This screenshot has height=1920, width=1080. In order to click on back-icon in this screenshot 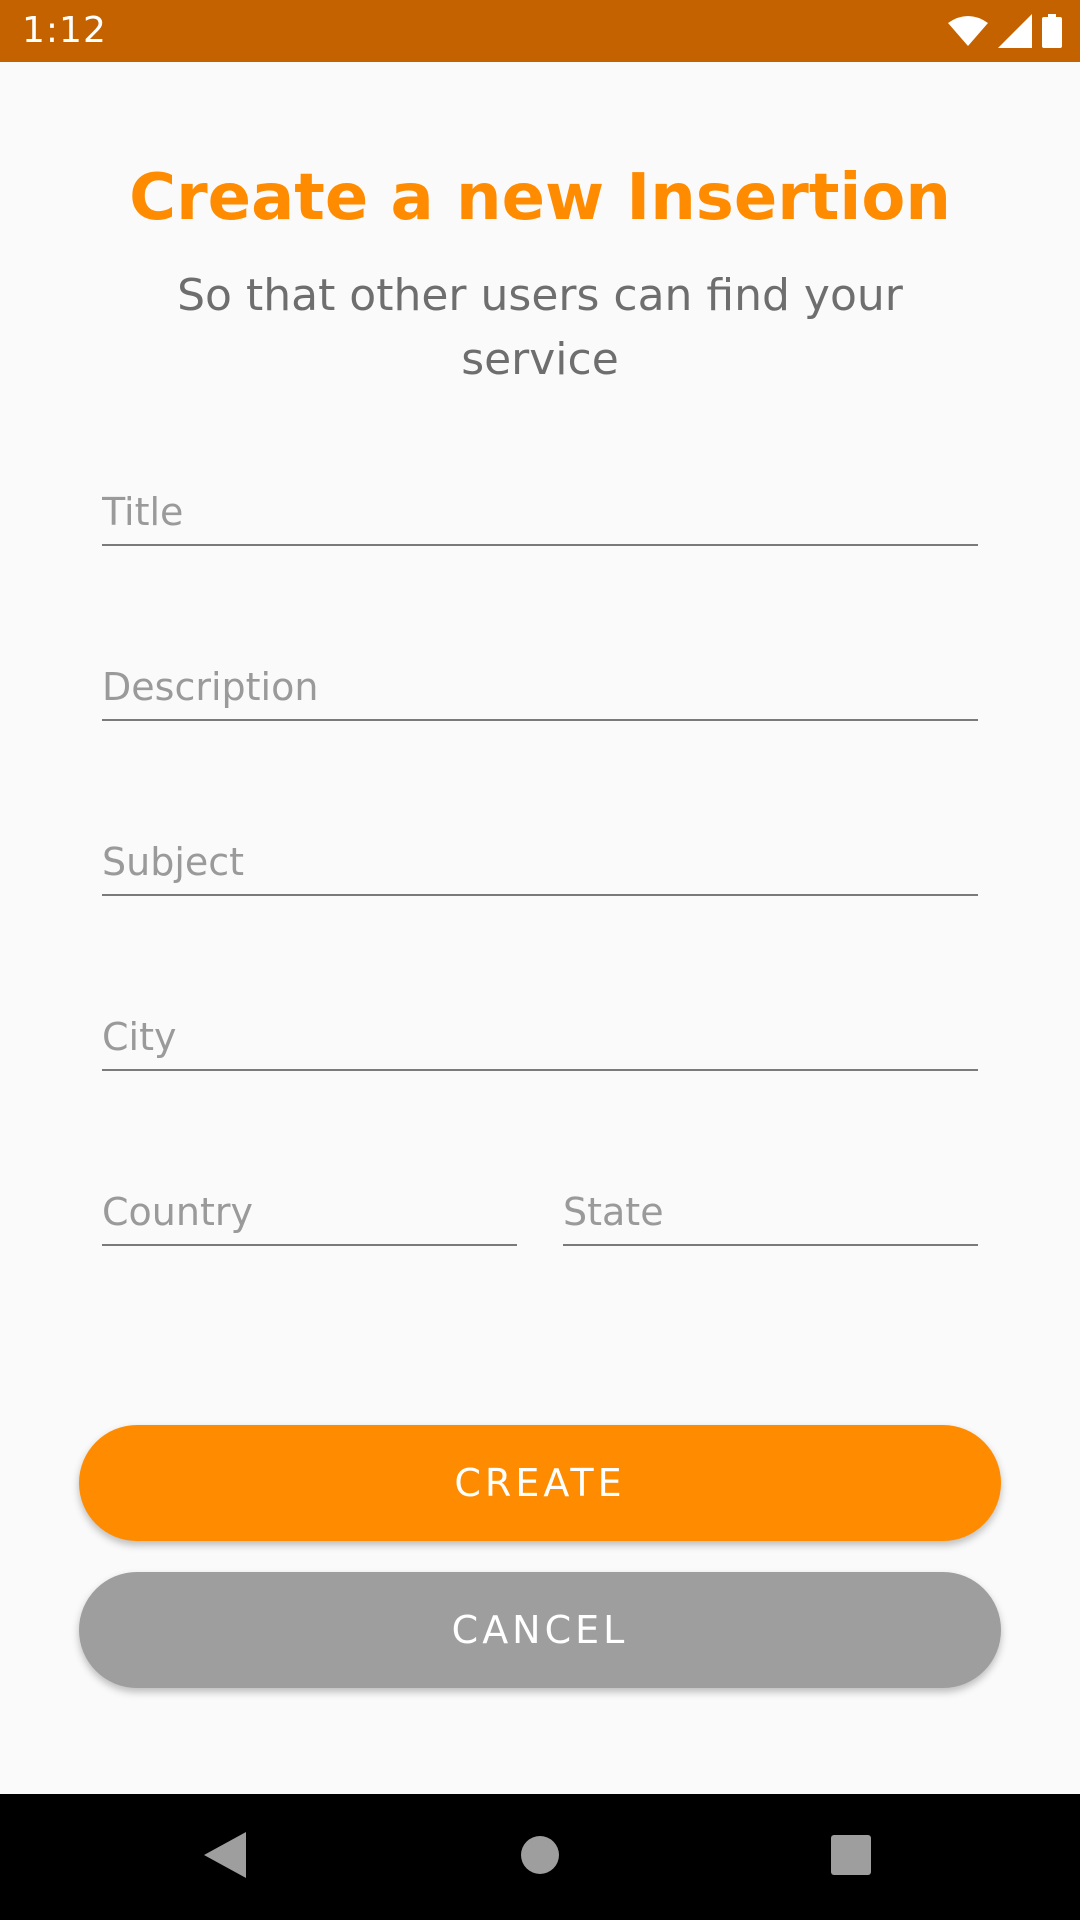, I will do `click(225, 1857)`.